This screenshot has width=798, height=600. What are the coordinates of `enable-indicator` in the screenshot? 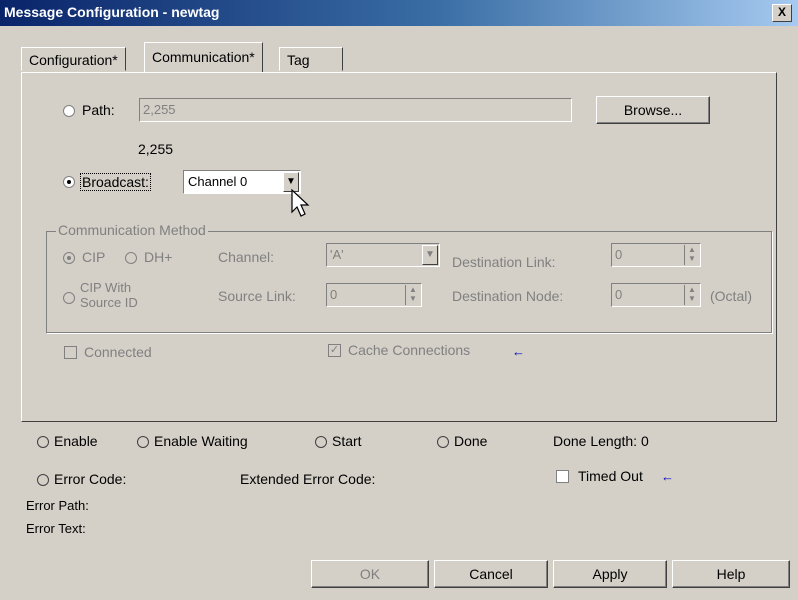 It's located at (43, 442).